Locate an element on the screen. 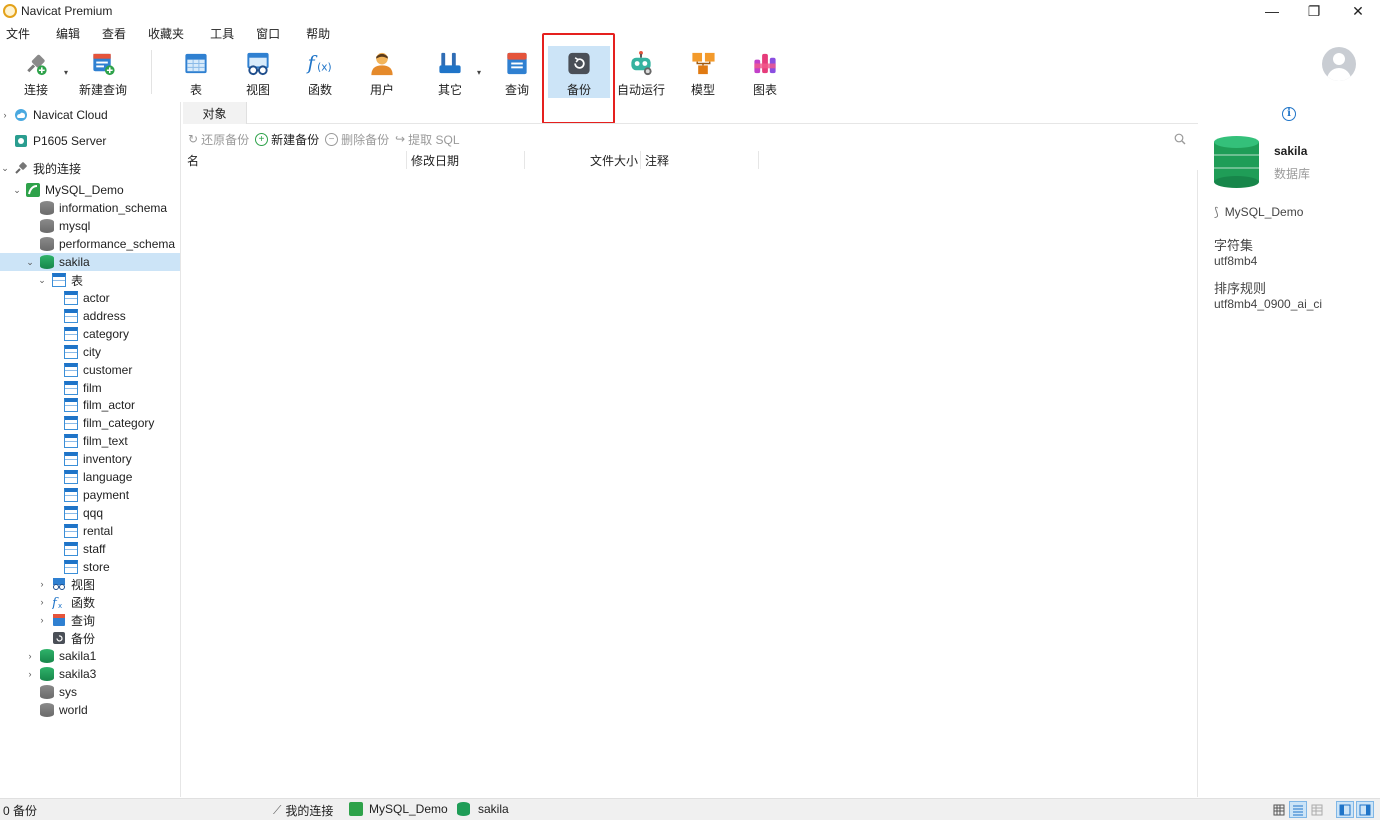  toolbar-query-button: 查询 is located at coordinates (517, 72).